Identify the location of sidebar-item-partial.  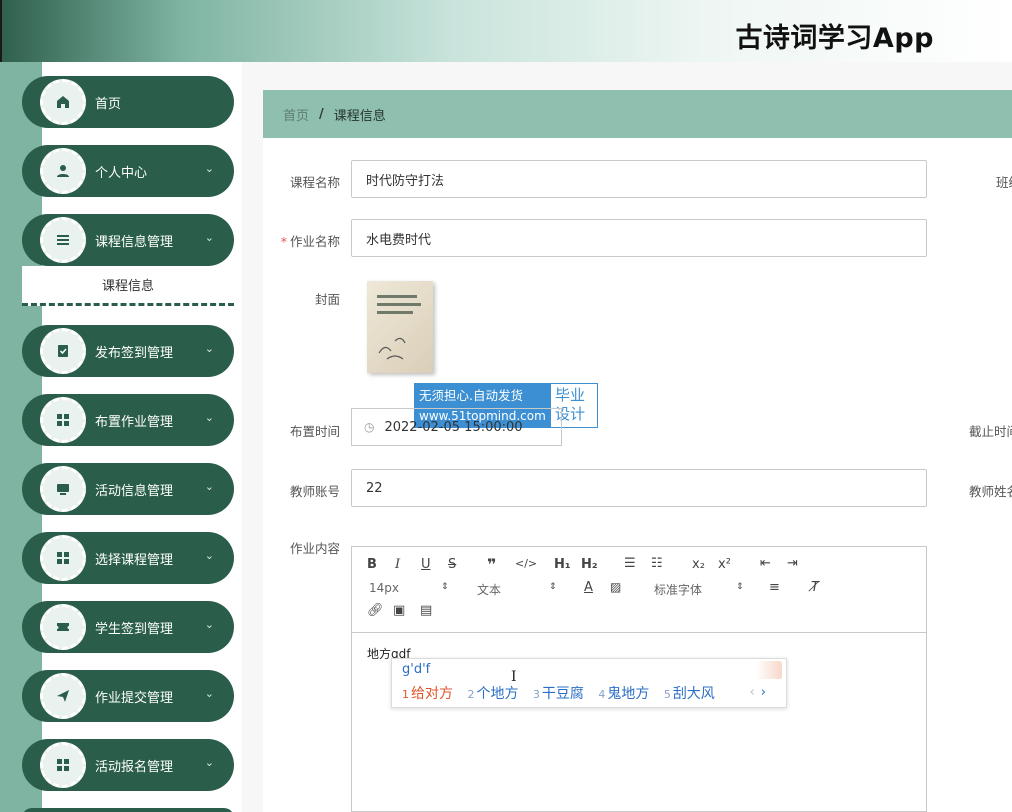
(128, 810).